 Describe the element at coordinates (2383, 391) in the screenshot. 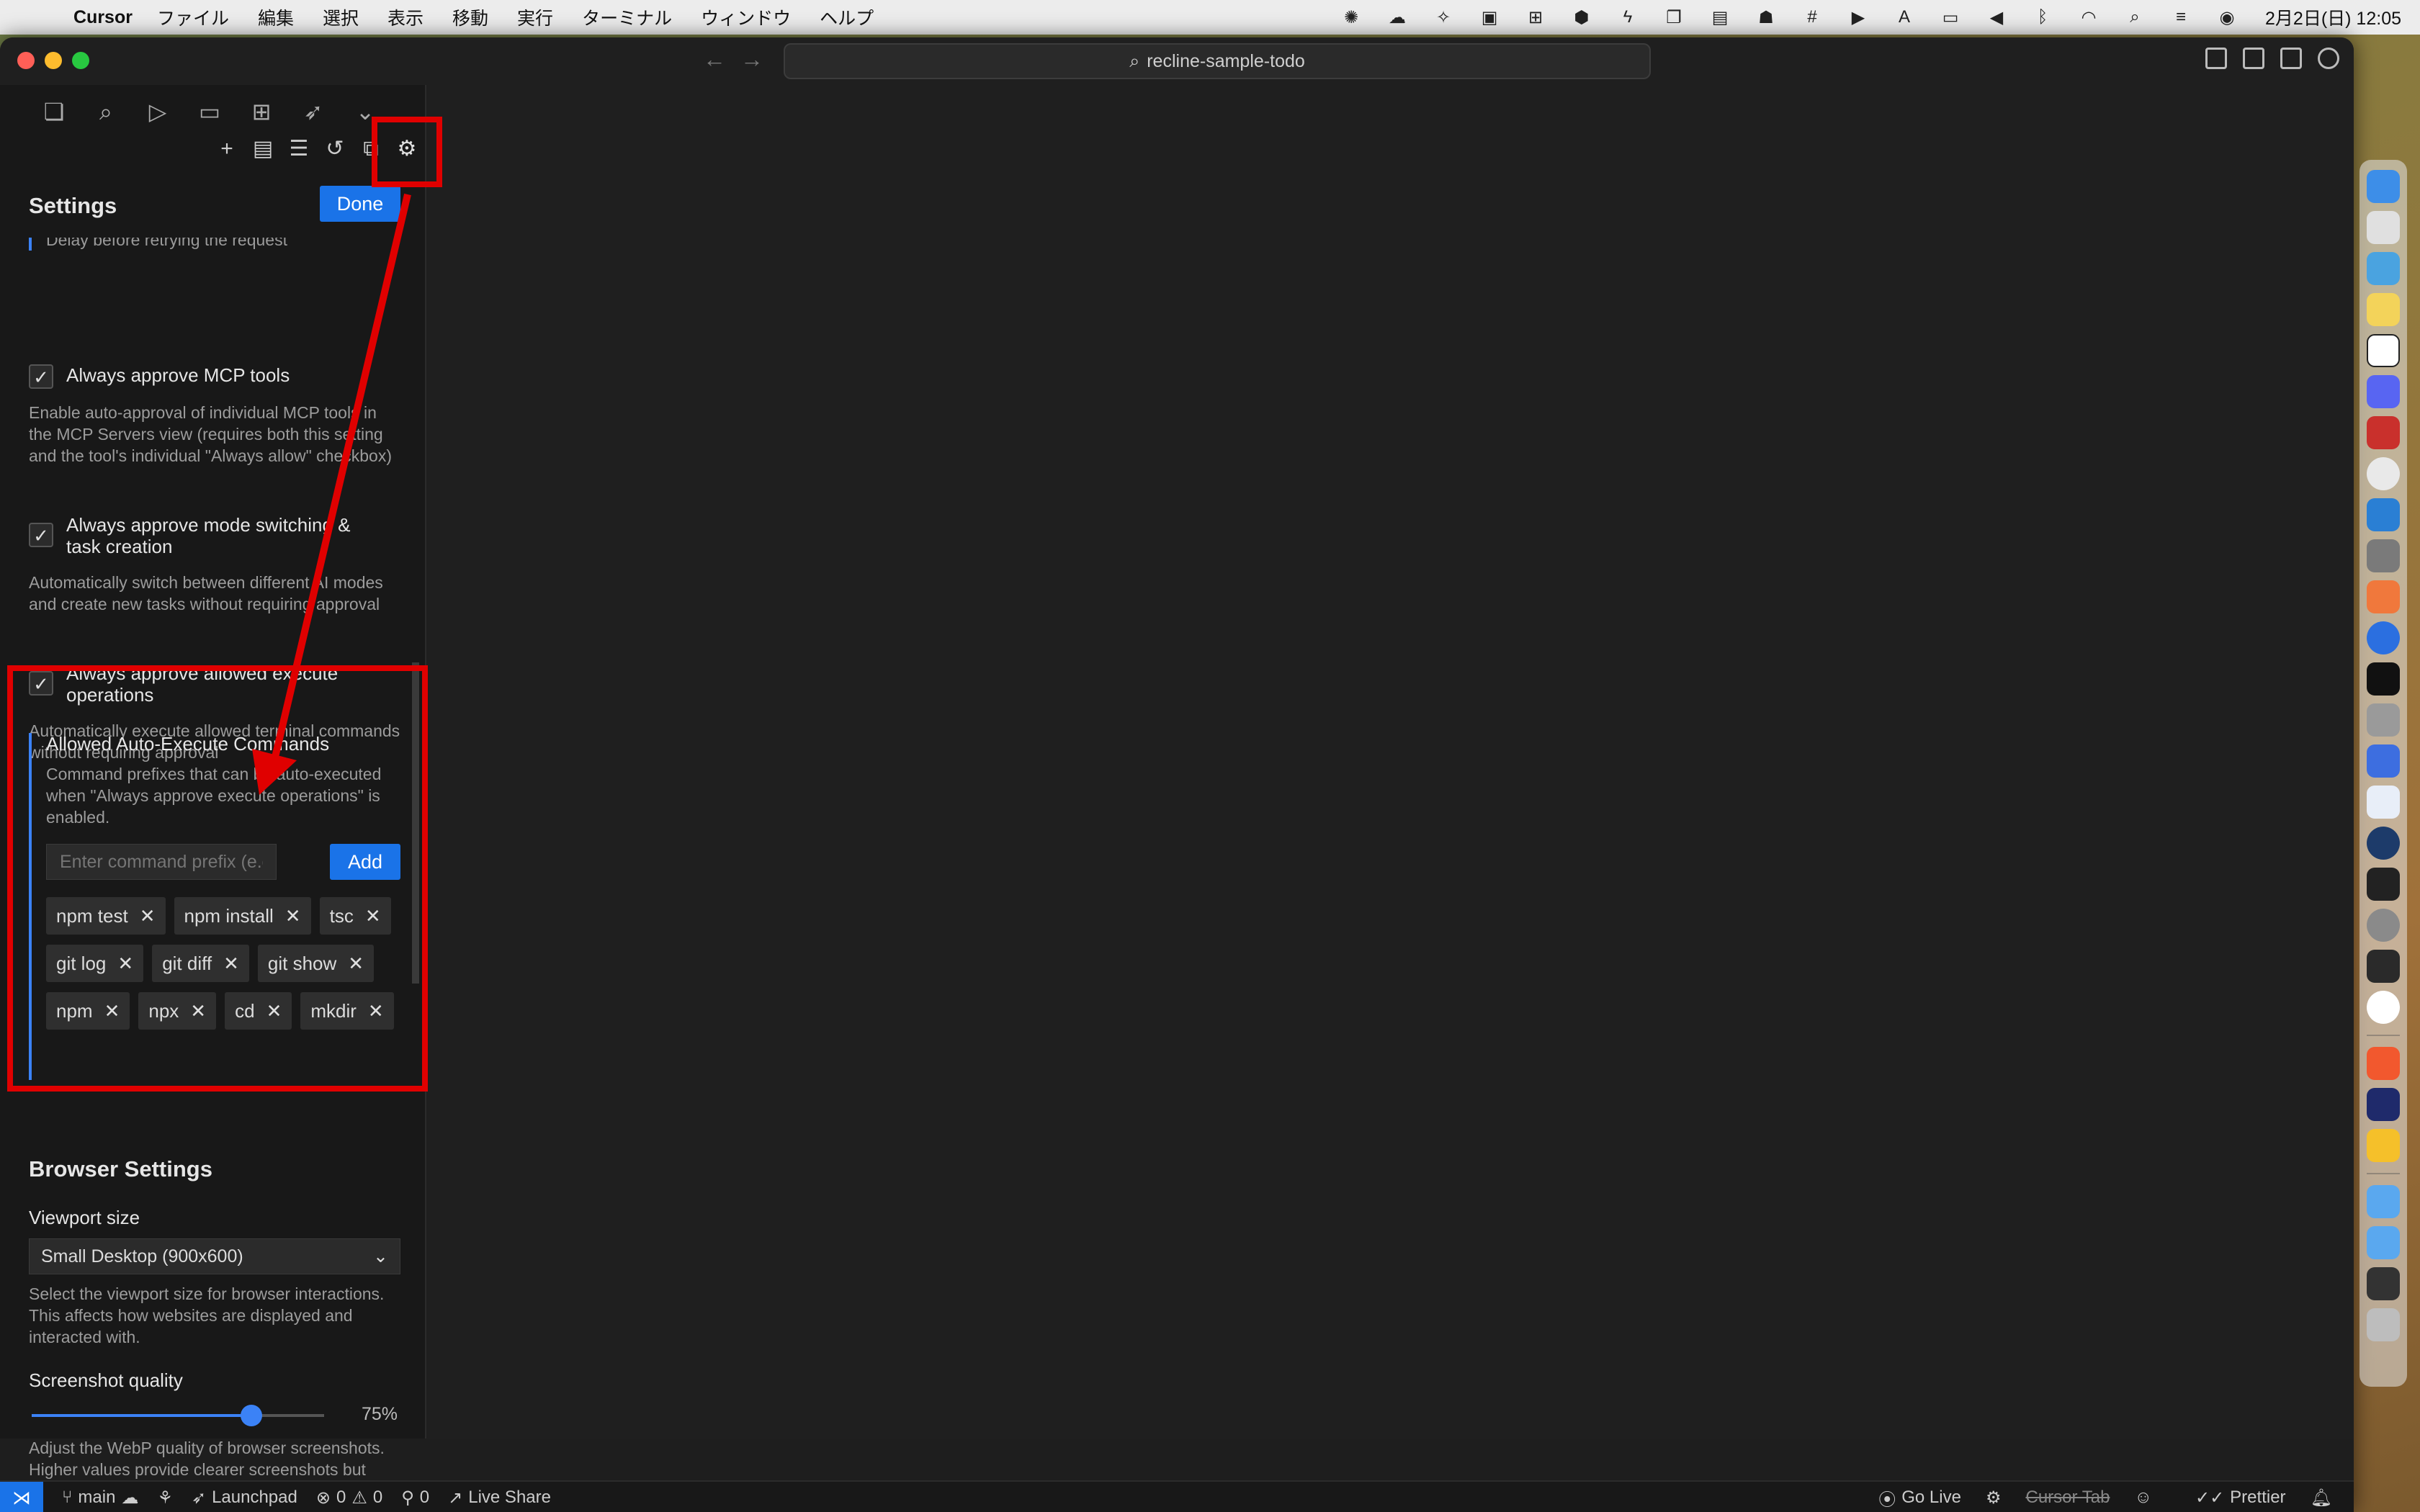

I see `discord-icon` at that location.